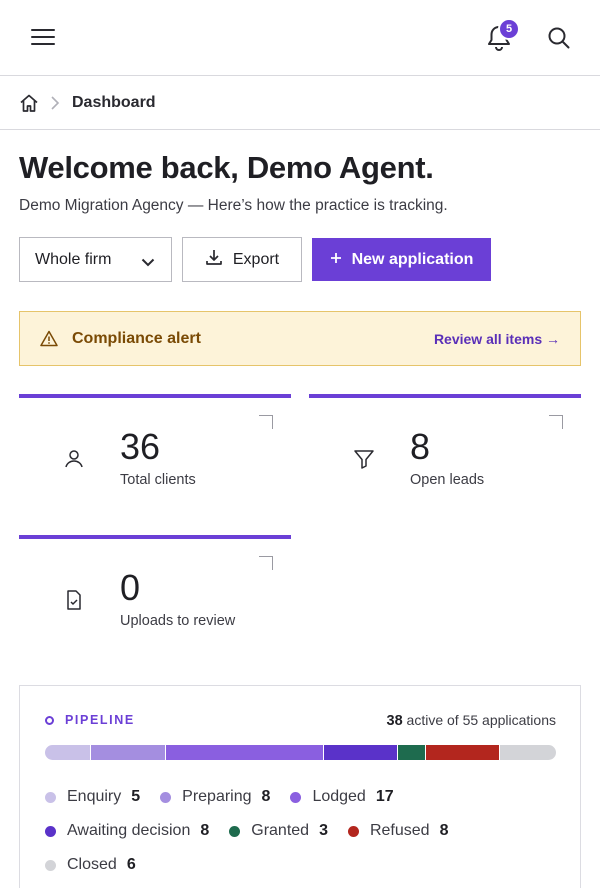 The height and width of the screenshot is (888, 600). Describe the element at coordinates (412, 259) in the screenshot. I see `new-application-label: New application` at that location.